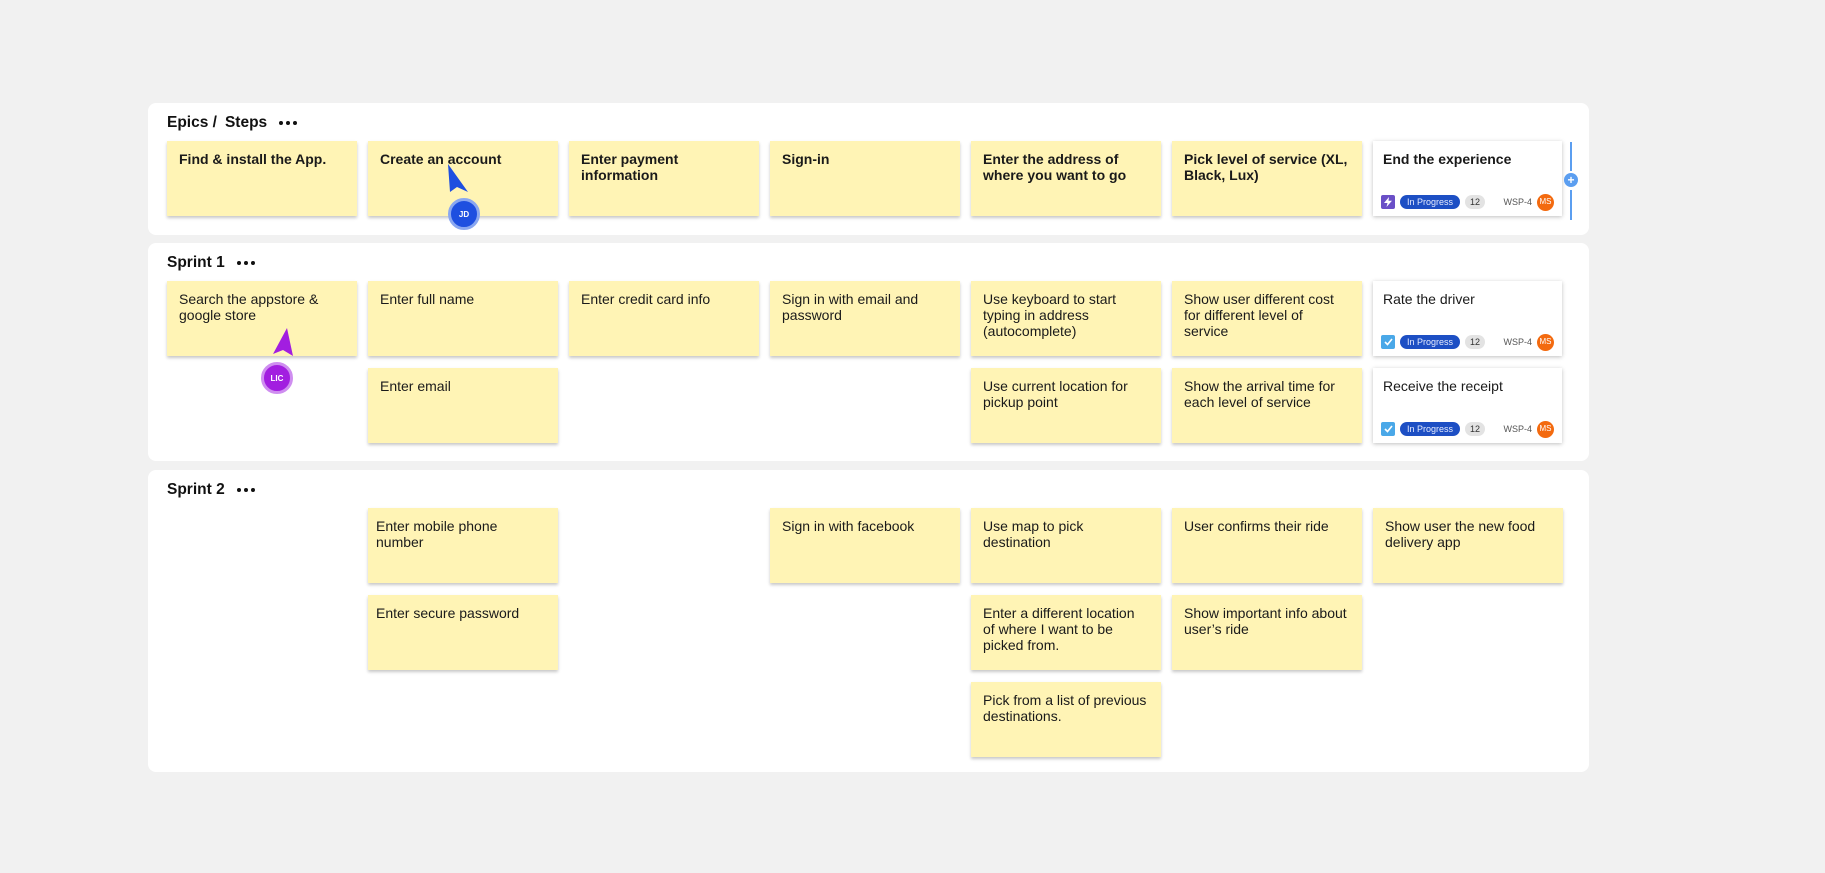 Image resolution: width=1825 pixels, height=873 pixels. Describe the element at coordinates (463, 405) in the screenshot. I see `story-sticky: Enter email` at that location.